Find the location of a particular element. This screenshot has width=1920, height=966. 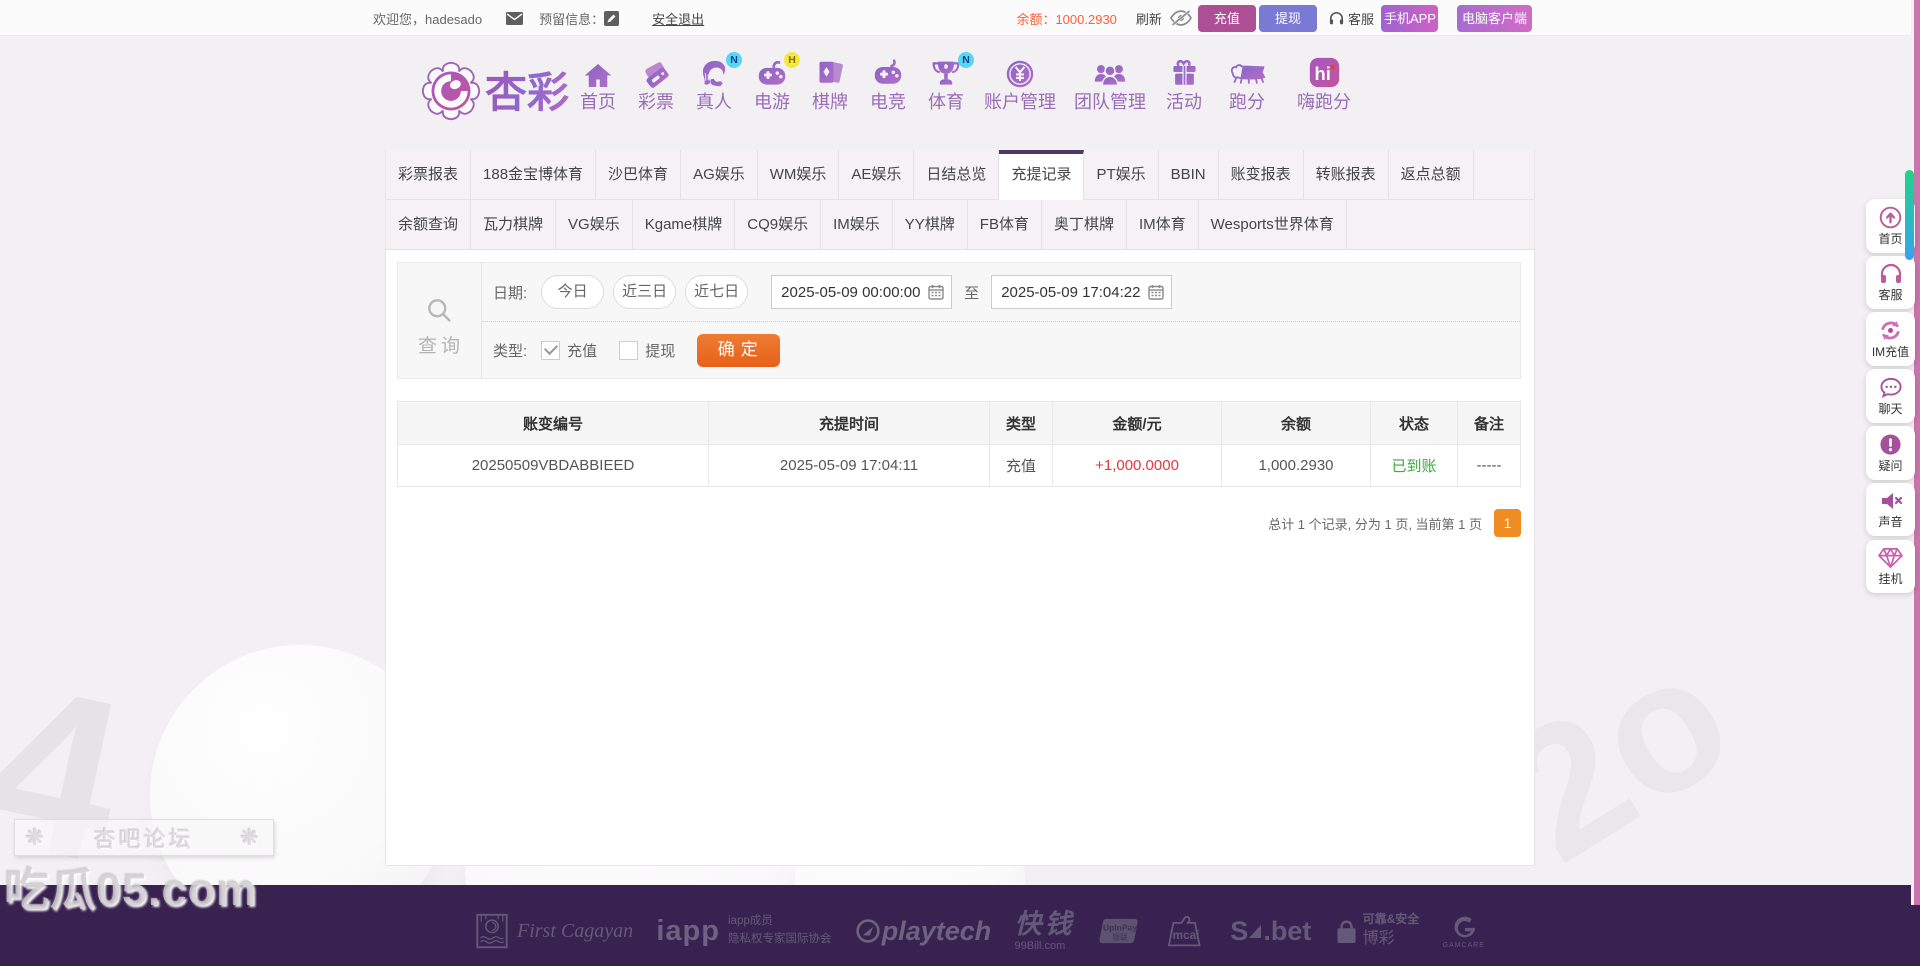

svg-text: mcai is located at coordinates (1186, 935).